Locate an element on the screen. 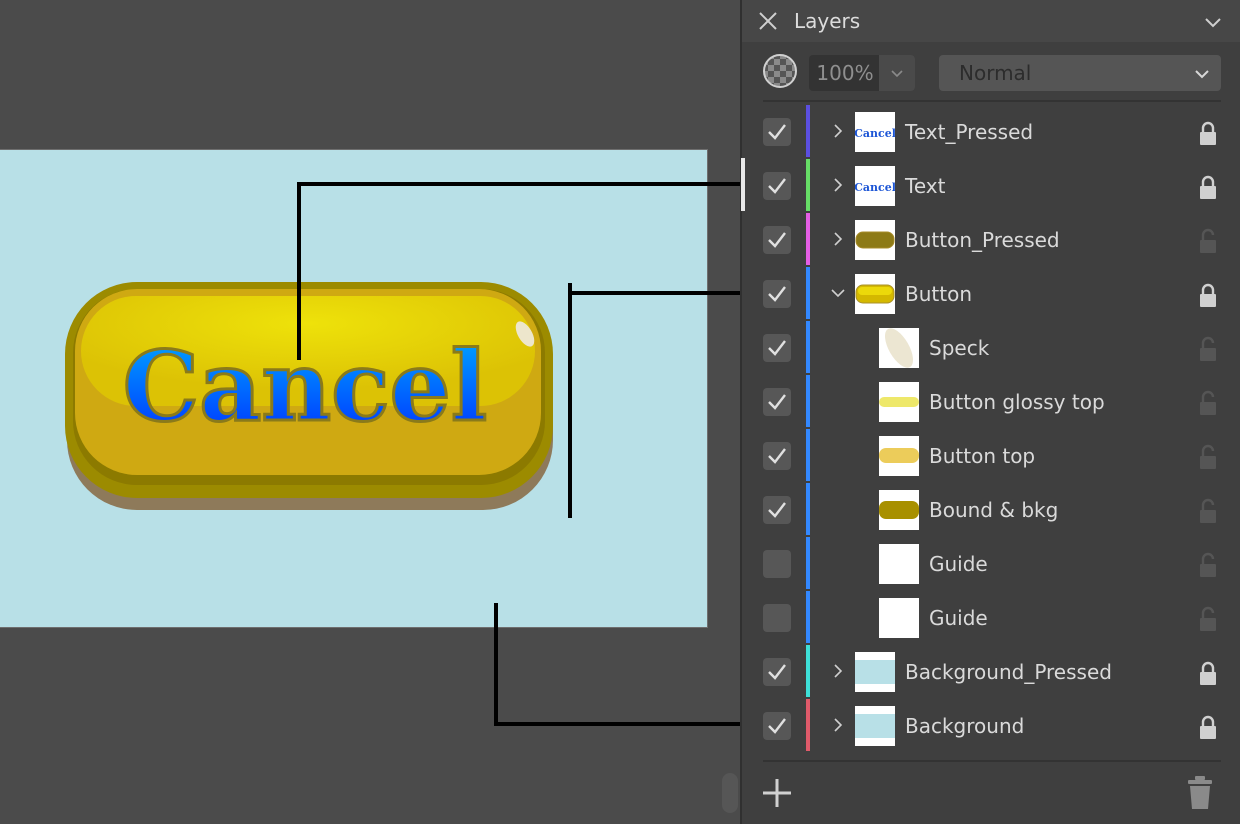 This screenshot has width=1240, height=824. layer-row: Button glossy top is located at coordinates (991, 402).